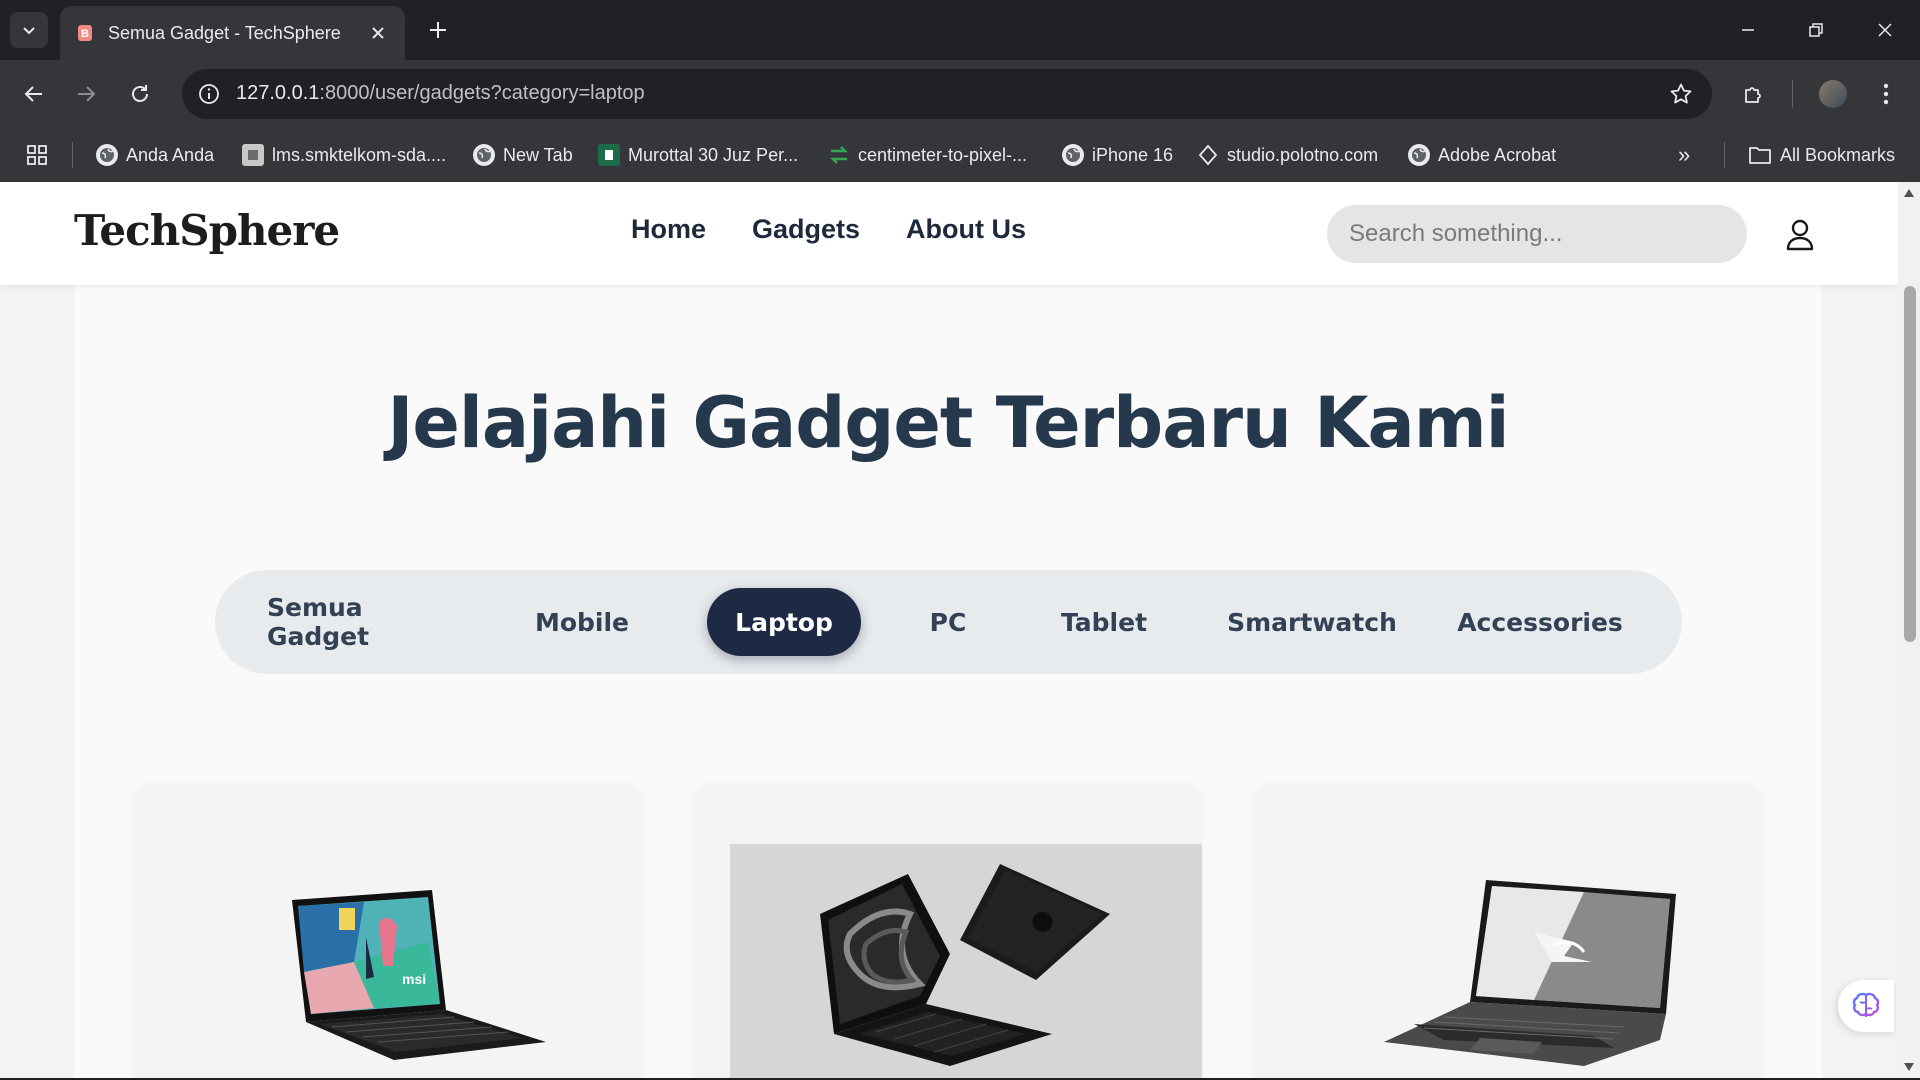 The height and width of the screenshot is (1080, 1920). I want to click on category-semua-gadget: Semua Gadget, so click(369, 622).